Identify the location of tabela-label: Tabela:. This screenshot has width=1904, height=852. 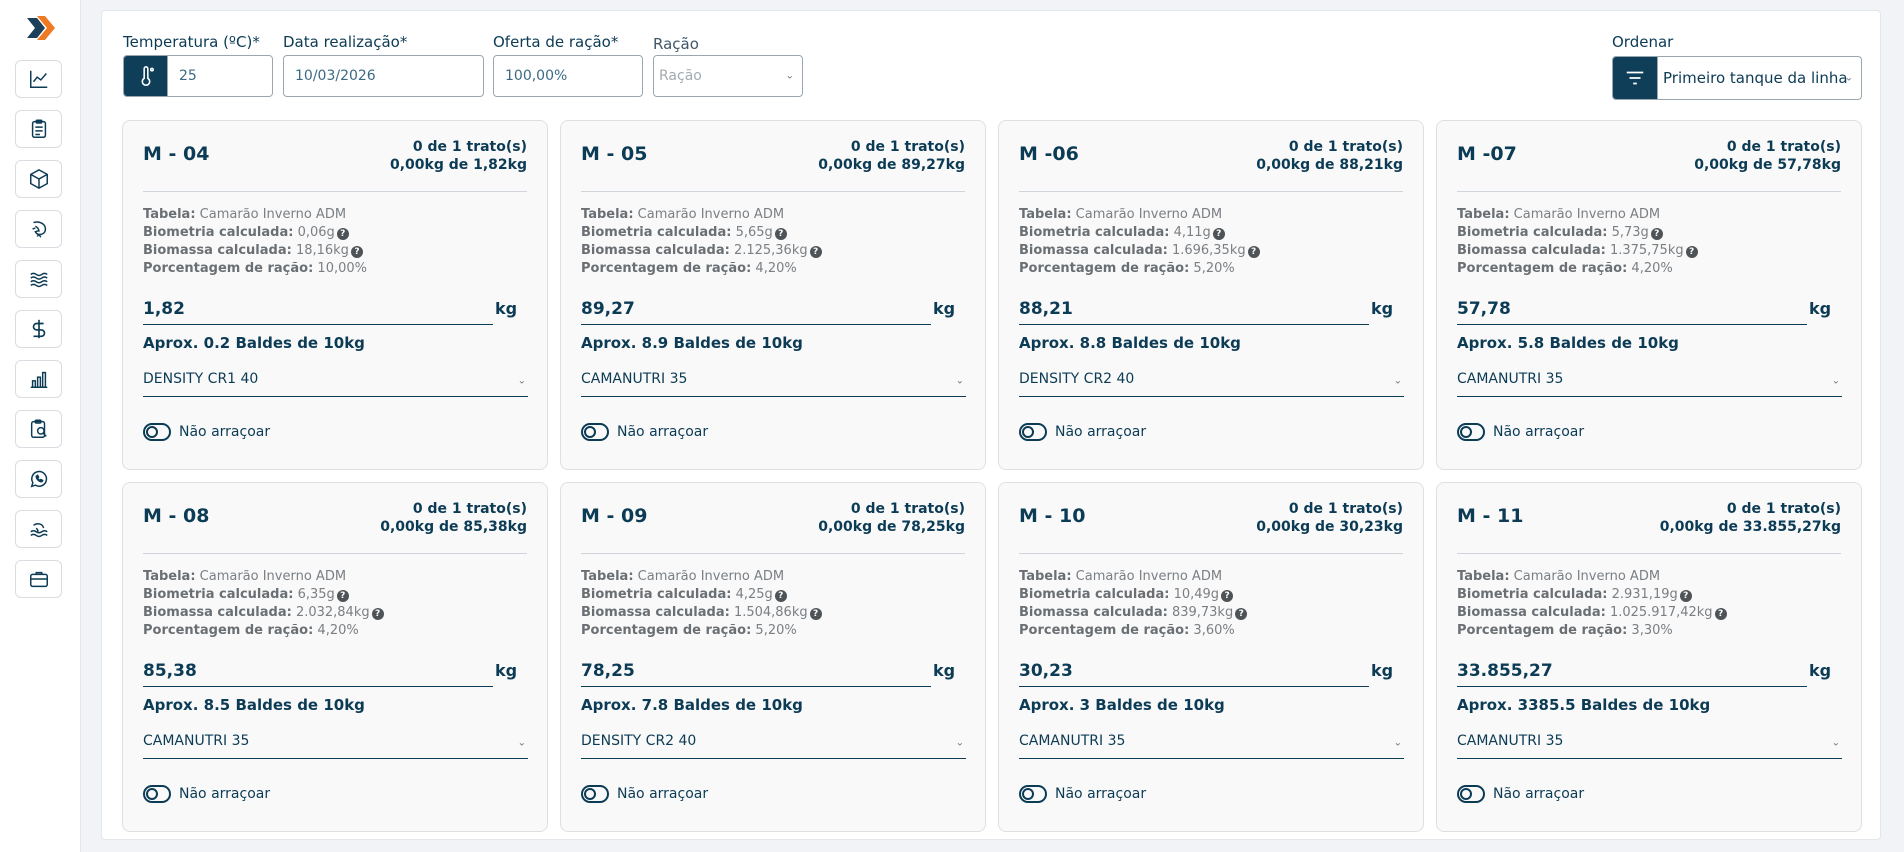
(1483, 576).